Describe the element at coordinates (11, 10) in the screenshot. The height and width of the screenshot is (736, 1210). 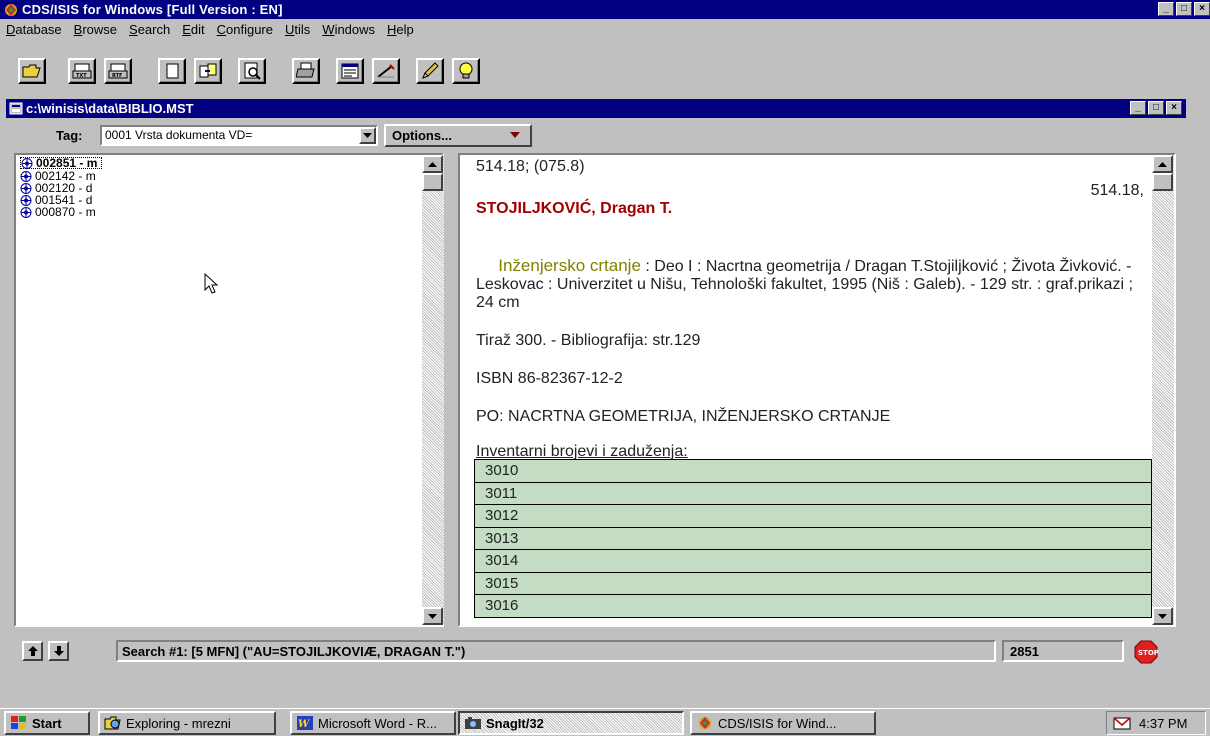
I see `cdsisis-app-icon` at that location.